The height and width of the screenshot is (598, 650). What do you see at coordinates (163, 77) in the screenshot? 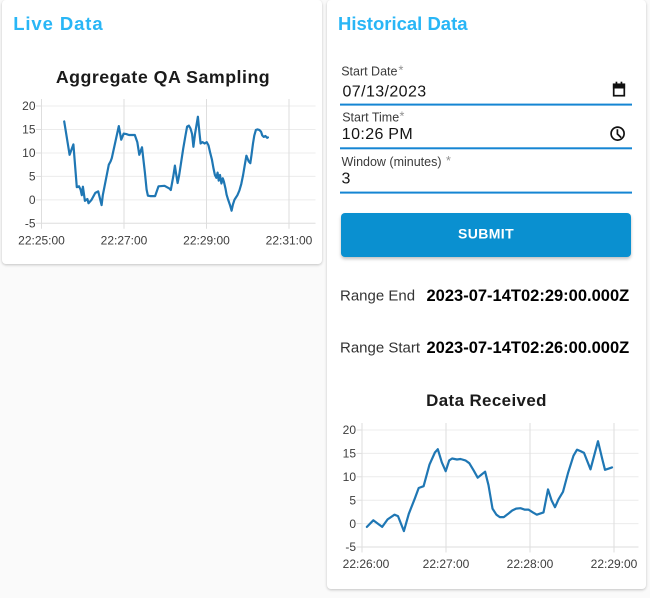
I see `svg-text: Aggregate QA Sampling` at bounding box center [163, 77].